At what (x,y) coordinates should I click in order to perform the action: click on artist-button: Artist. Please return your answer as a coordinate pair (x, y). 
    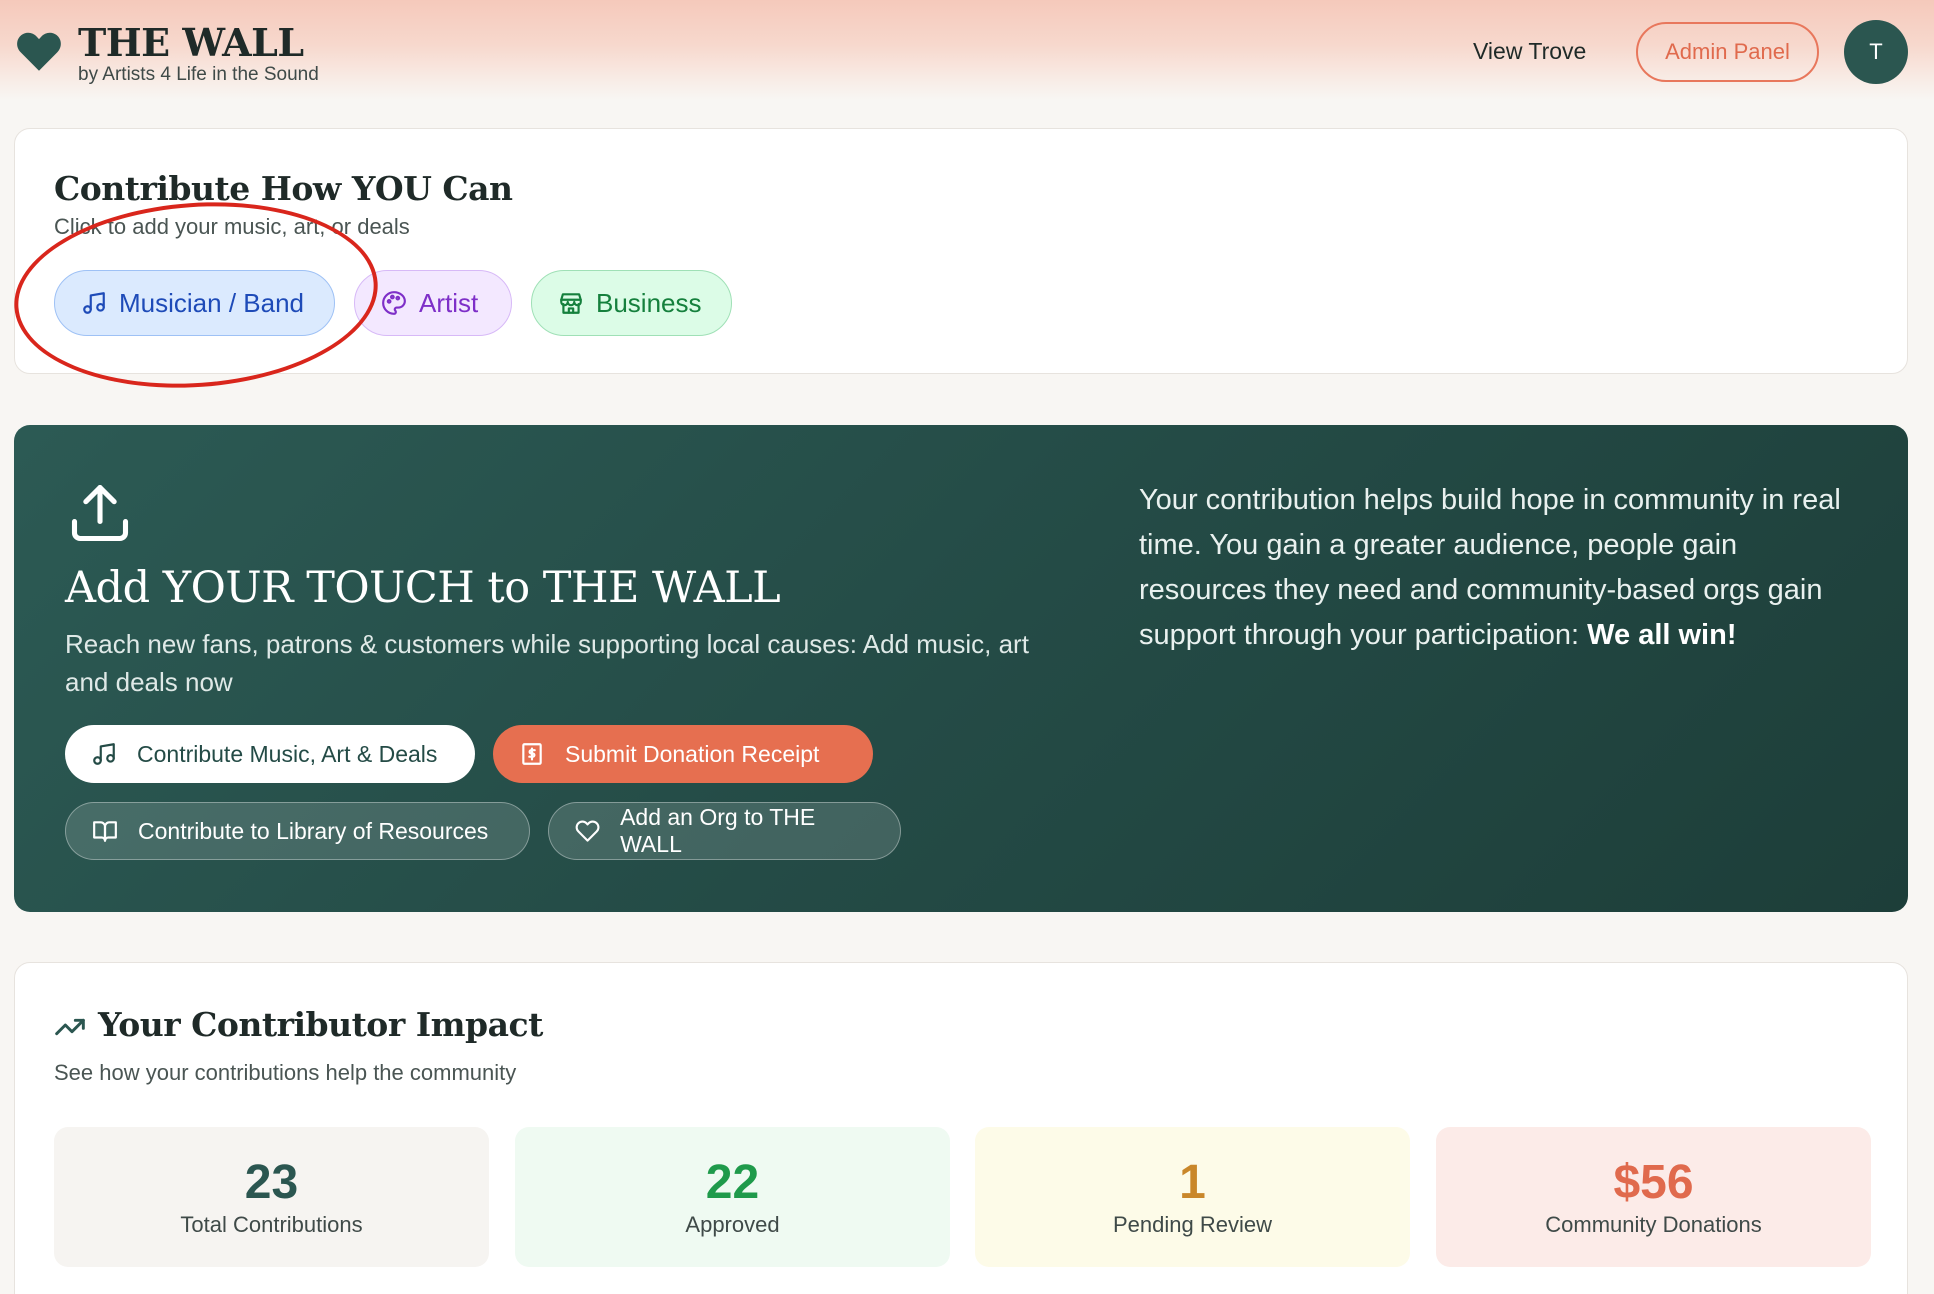
    Looking at the image, I should click on (433, 303).